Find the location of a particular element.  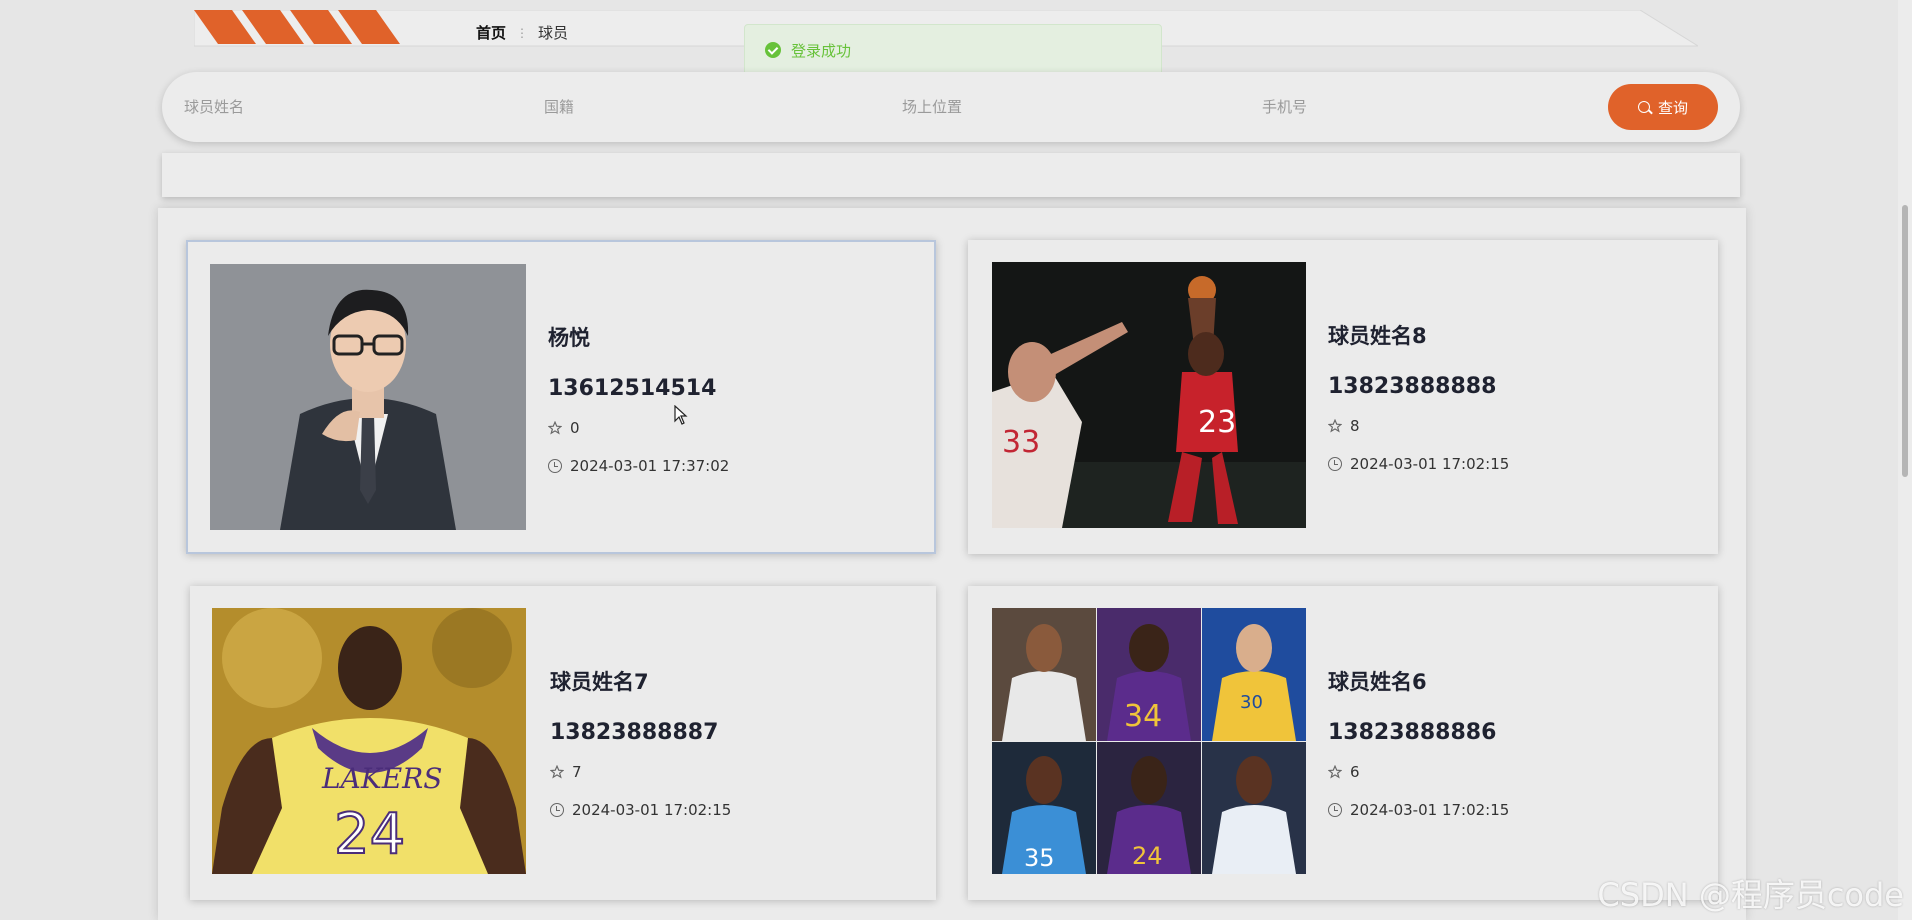

svg-text: 33 is located at coordinates (1021, 442).